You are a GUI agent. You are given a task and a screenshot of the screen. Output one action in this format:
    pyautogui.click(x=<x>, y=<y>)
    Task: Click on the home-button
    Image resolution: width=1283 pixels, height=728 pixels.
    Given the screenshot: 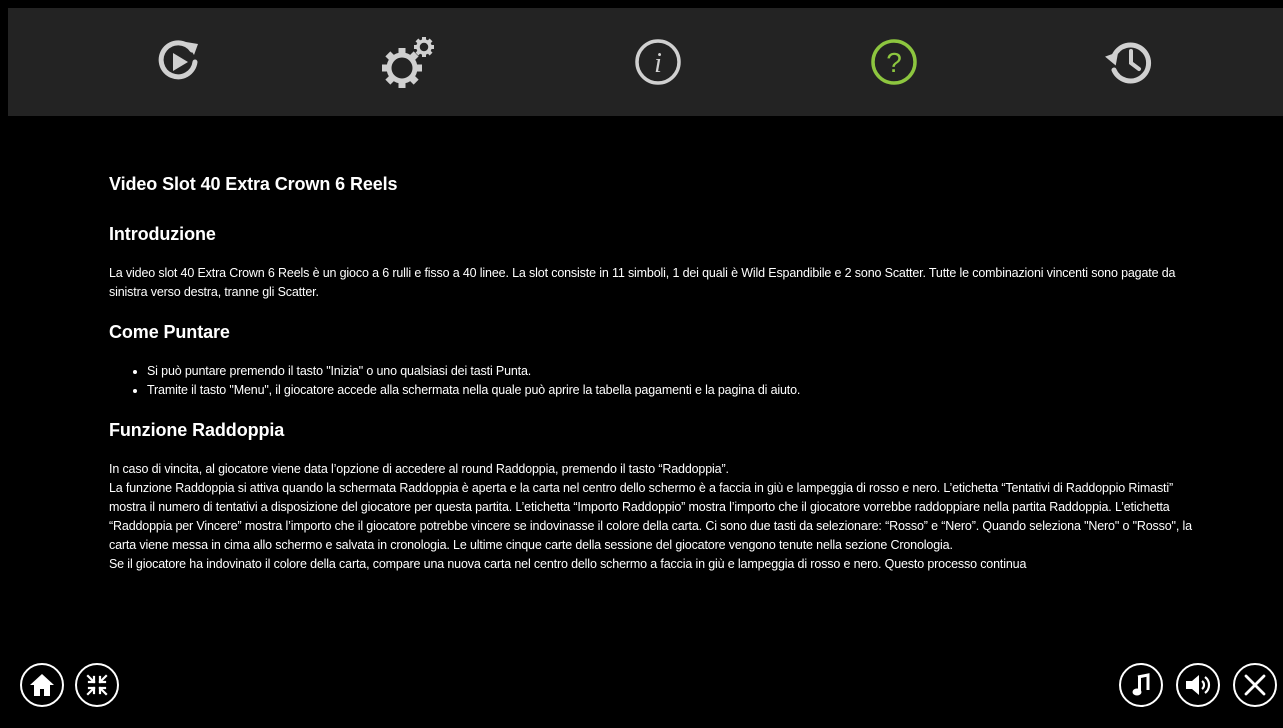 What is the action you would take?
    pyautogui.click(x=42, y=685)
    